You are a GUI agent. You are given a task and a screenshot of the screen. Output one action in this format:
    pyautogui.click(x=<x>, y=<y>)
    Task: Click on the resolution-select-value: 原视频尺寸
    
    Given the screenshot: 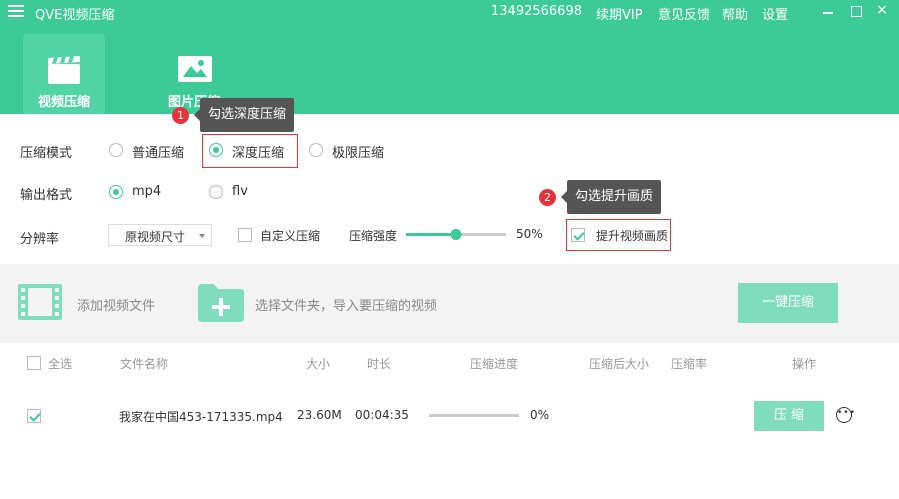 What is the action you would take?
    pyautogui.click(x=155, y=237)
    